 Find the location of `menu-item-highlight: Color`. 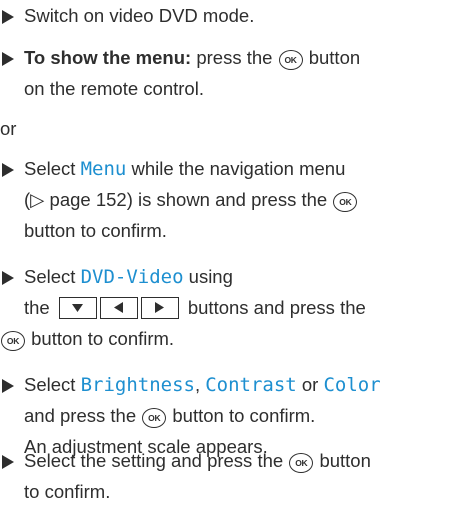

menu-item-highlight: Color is located at coordinates (352, 385).